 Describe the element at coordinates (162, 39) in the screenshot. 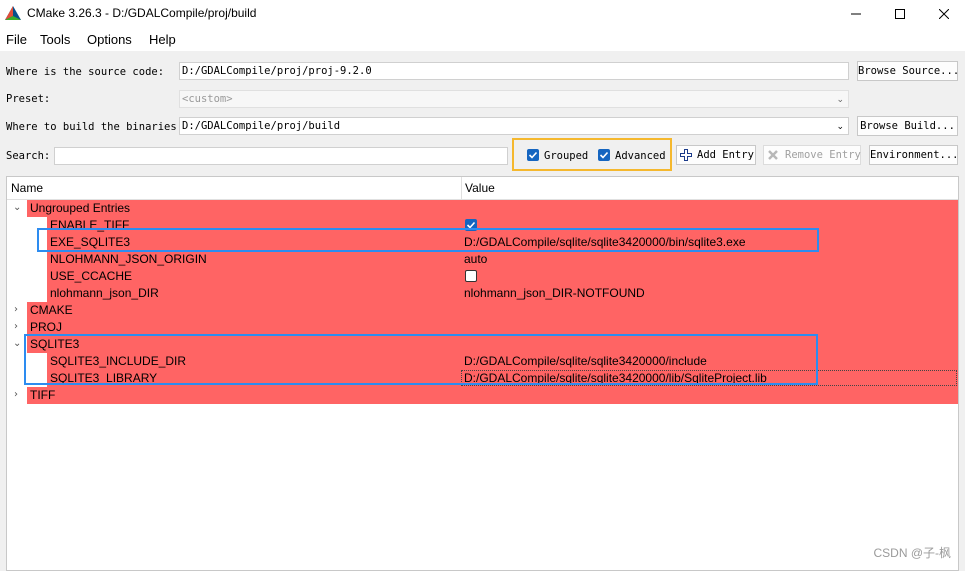

I see `menu-help: Help` at that location.